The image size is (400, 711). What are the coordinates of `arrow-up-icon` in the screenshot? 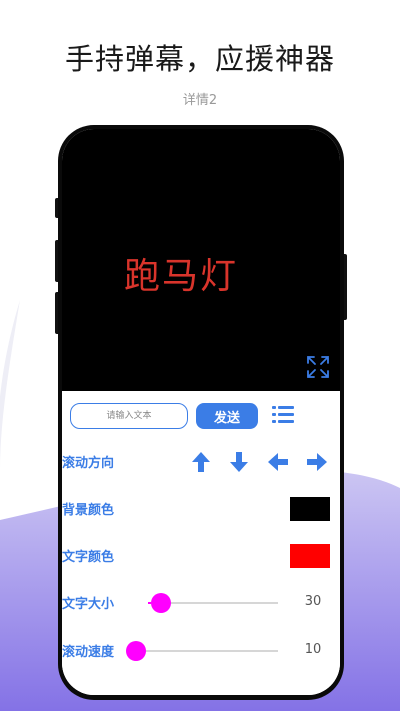 It's located at (201, 462).